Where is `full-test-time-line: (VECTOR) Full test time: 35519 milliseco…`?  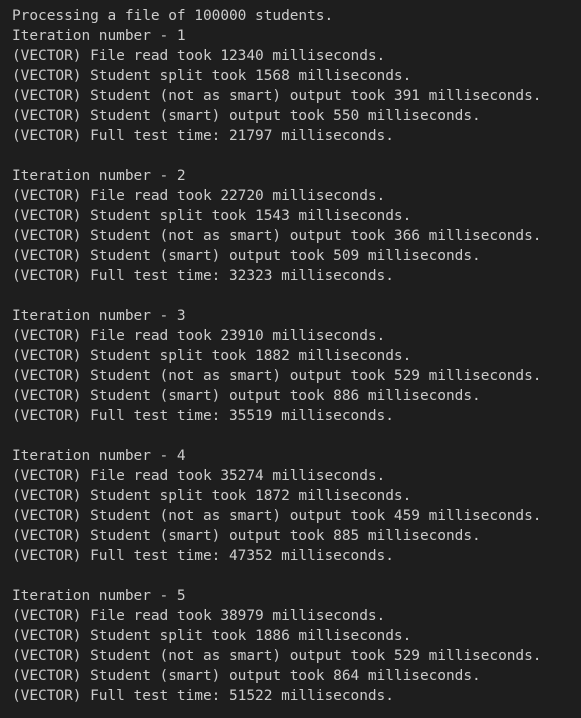
full-test-time-line: (VECTOR) Full test time: 35519 milliseco… is located at coordinates (203, 416).